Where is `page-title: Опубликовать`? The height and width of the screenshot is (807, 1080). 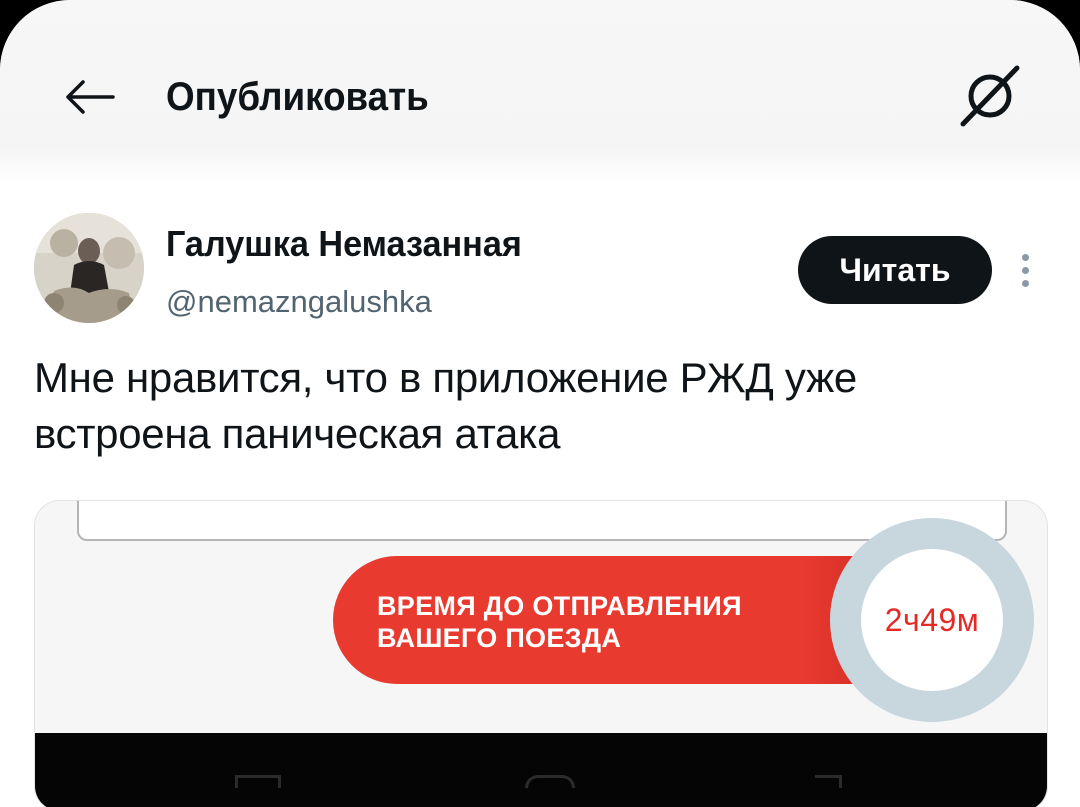
page-title: Опубликовать is located at coordinates (297, 97).